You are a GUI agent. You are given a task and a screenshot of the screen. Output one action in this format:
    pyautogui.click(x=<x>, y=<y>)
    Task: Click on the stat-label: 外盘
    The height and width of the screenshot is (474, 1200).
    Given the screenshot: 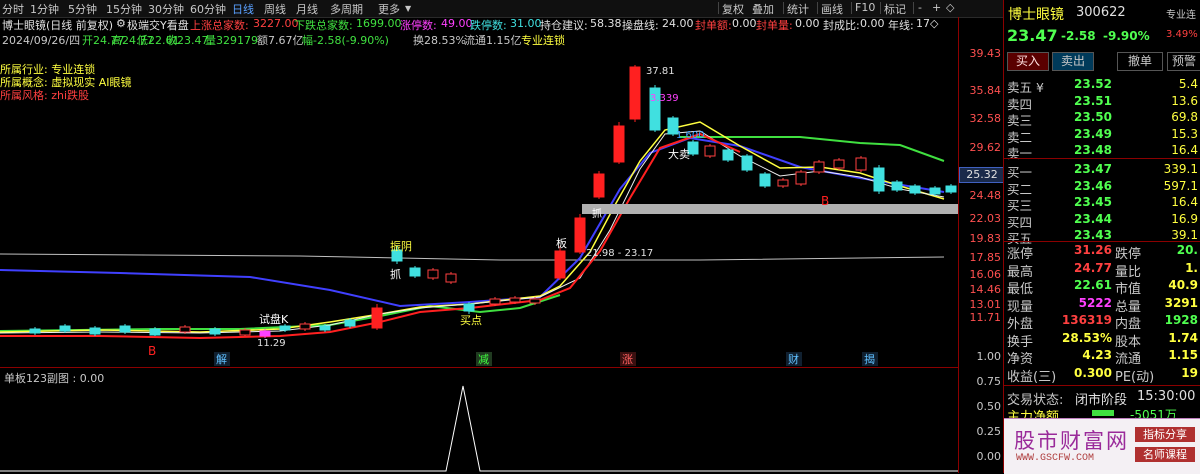 What is the action you would take?
    pyautogui.click(x=1020, y=324)
    